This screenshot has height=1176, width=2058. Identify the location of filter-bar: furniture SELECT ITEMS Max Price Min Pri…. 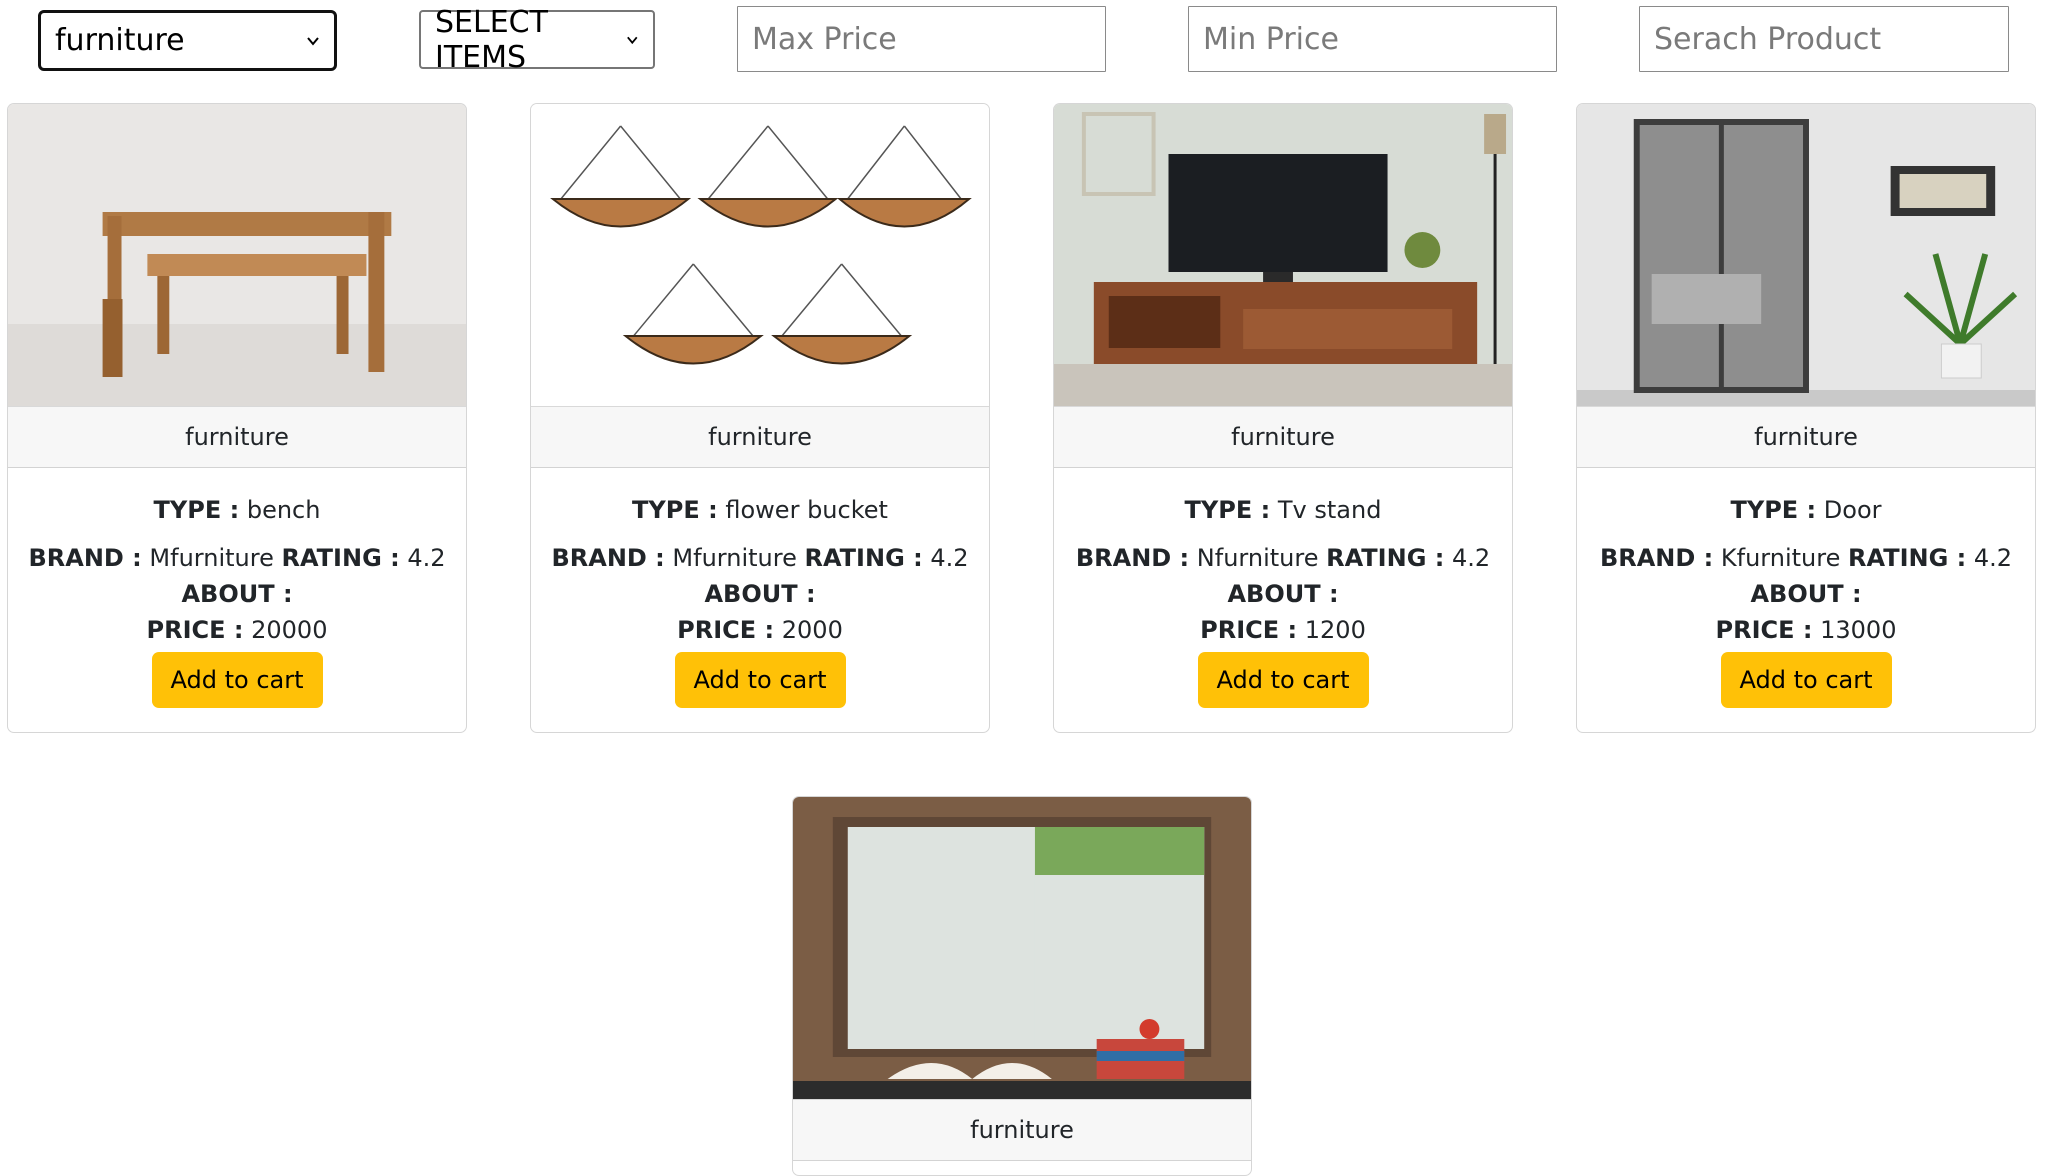
(1029, 45).